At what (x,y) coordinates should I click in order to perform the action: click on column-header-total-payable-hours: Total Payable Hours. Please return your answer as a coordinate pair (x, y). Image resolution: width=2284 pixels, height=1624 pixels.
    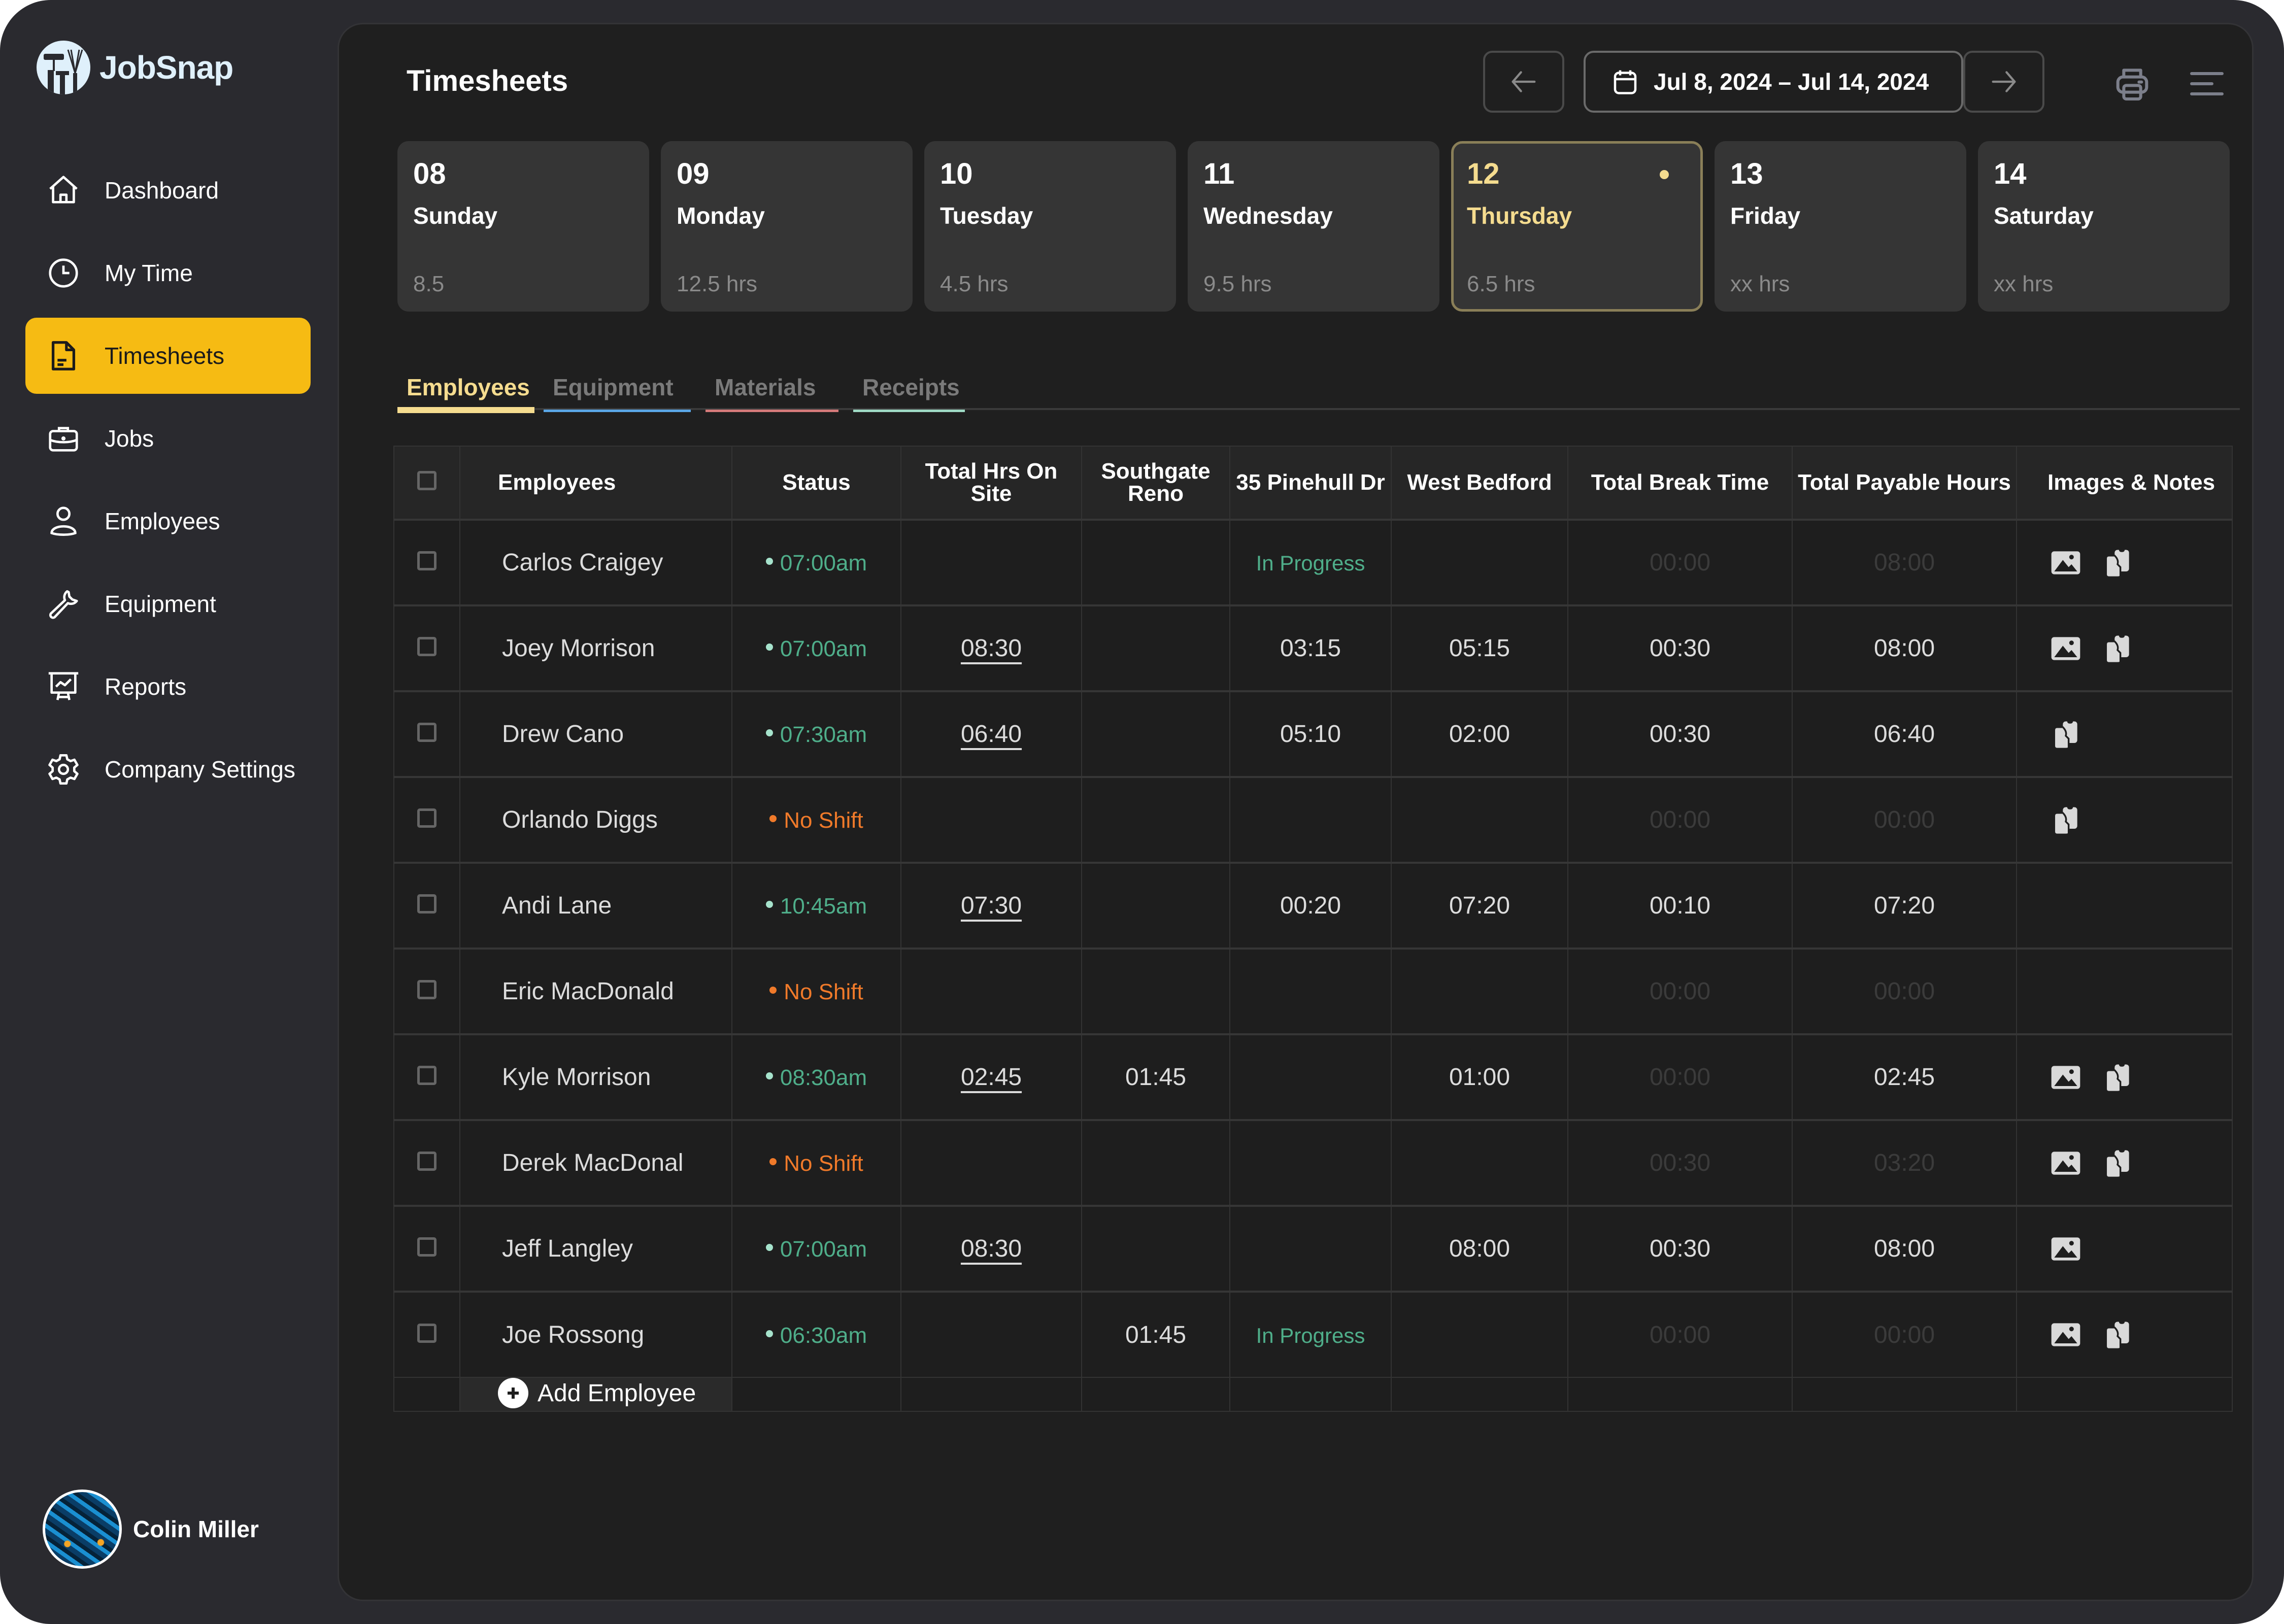
    Looking at the image, I should click on (1904, 483).